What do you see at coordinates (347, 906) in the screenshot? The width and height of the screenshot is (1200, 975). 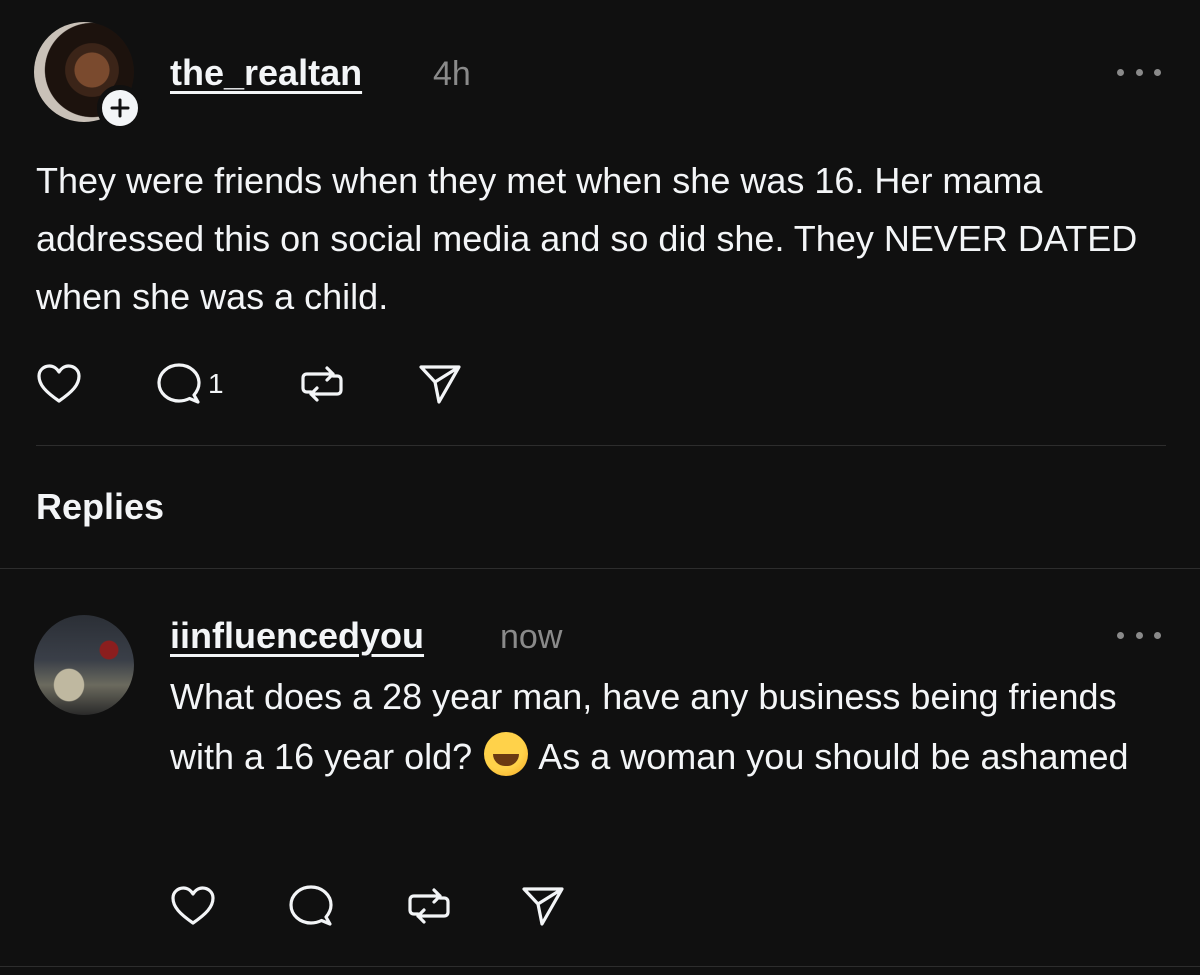 I see `reply-comment-button` at bounding box center [347, 906].